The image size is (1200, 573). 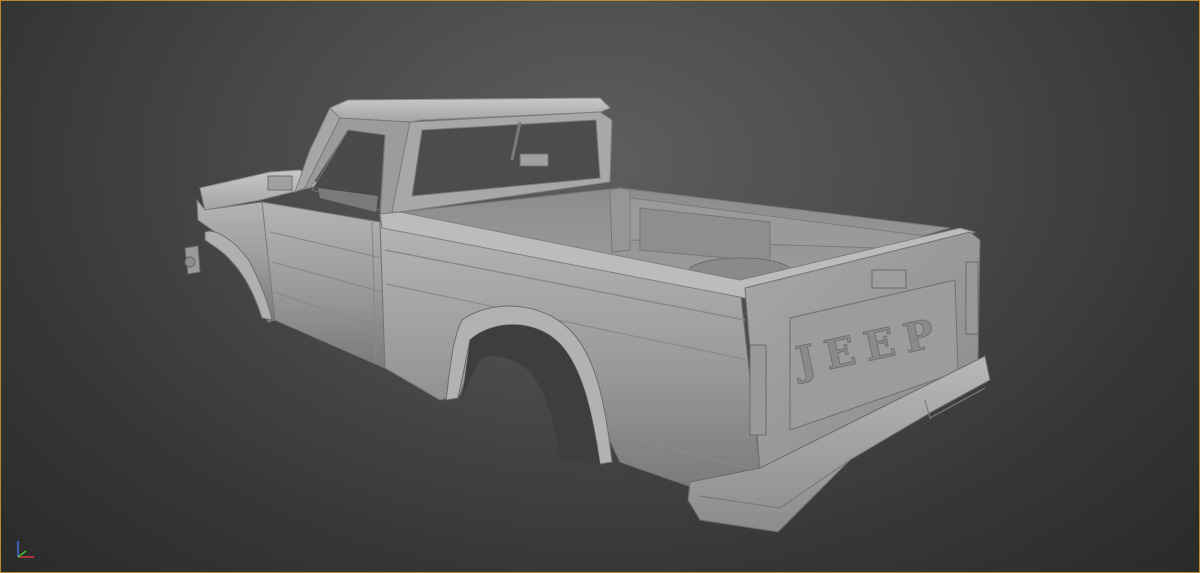 I want to click on bed-front-wall, so click(x=620, y=220).